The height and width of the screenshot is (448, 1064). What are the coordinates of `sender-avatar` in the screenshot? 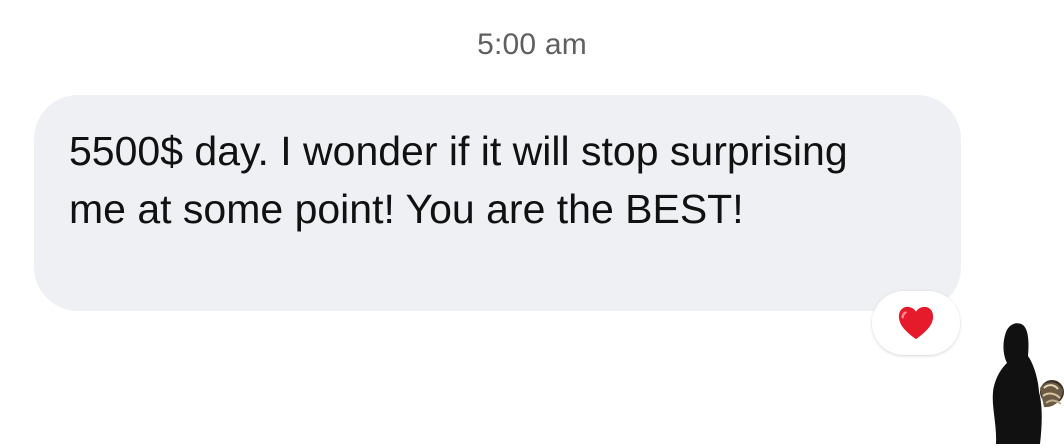 It's located at (1018, 384).